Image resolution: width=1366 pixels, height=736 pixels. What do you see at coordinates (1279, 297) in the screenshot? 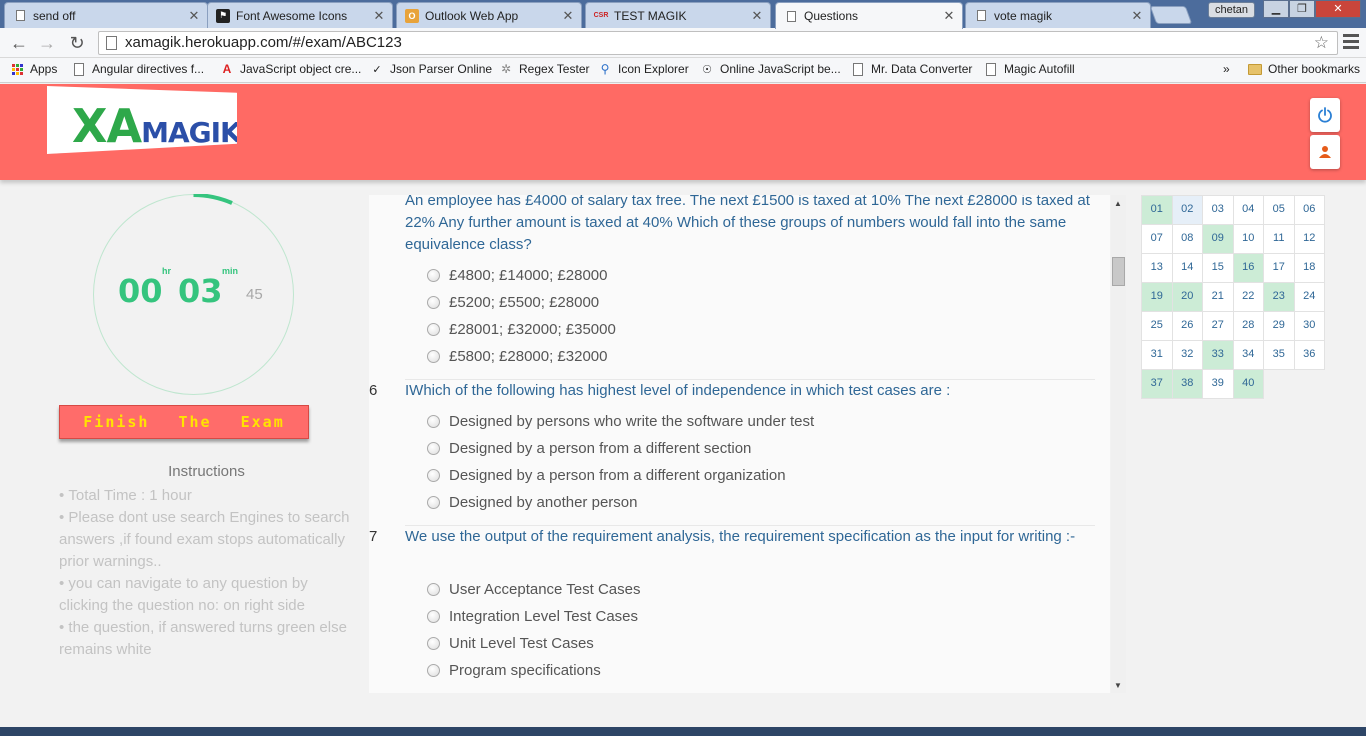
I see `question-nav-cell: 23` at bounding box center [1279, 297].